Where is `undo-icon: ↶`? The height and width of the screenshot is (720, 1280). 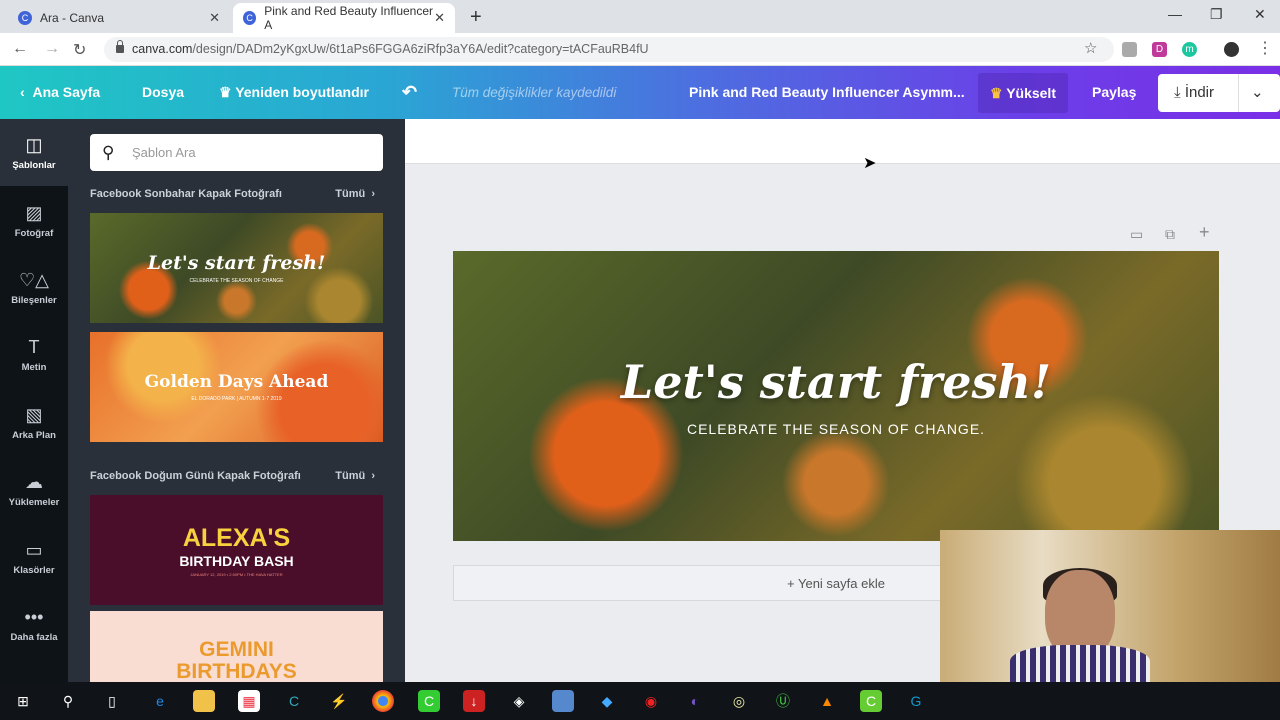
undo-icon: ↶ is located at coordinates (409, 92).